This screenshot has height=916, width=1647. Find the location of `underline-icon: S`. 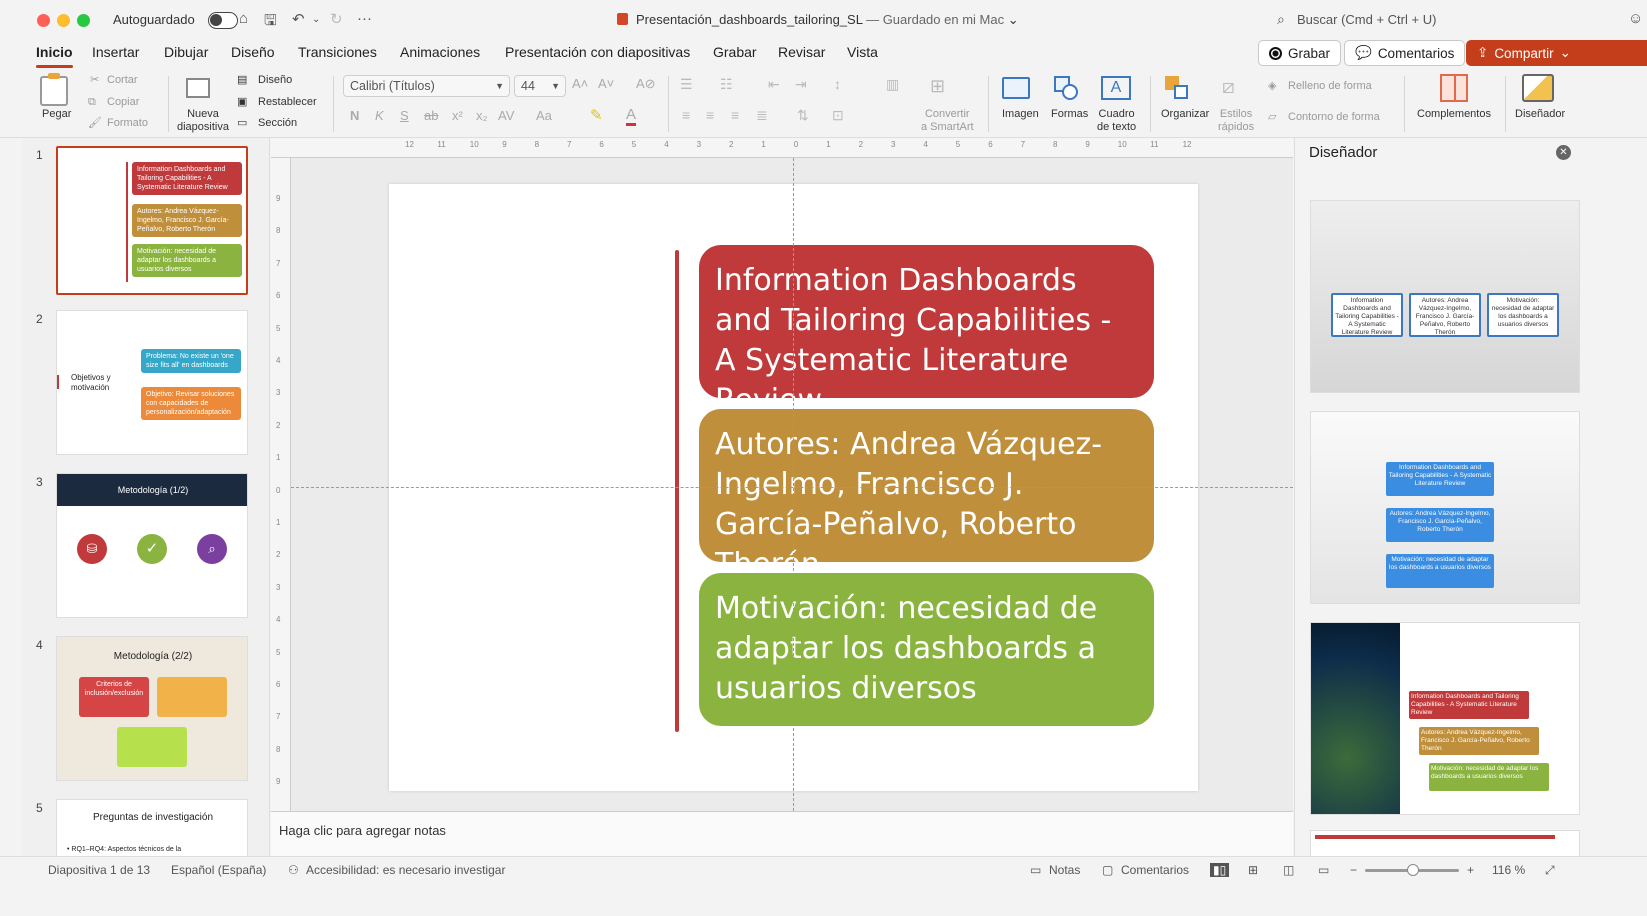

underline-icon: S is located at coordinates (404, 115).